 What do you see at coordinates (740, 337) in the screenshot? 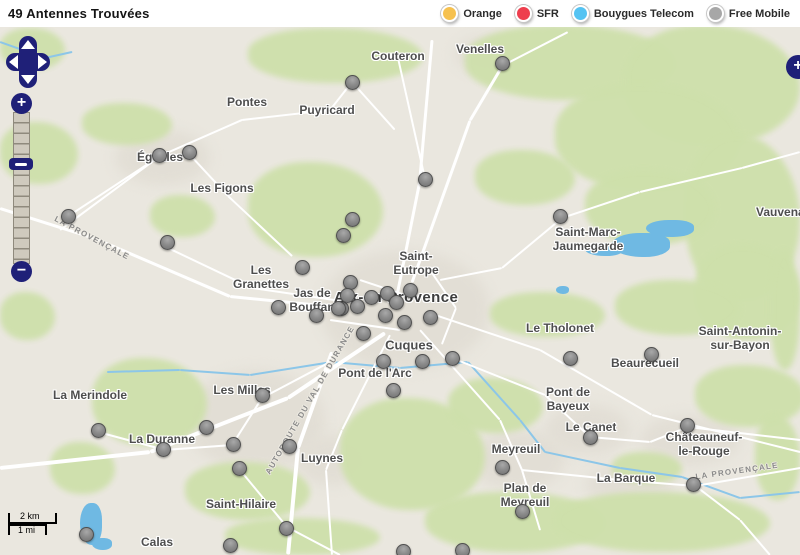
I see `map-place-label: Saint-Antonin- sur-Bayon` at bounding box center [740, 337].